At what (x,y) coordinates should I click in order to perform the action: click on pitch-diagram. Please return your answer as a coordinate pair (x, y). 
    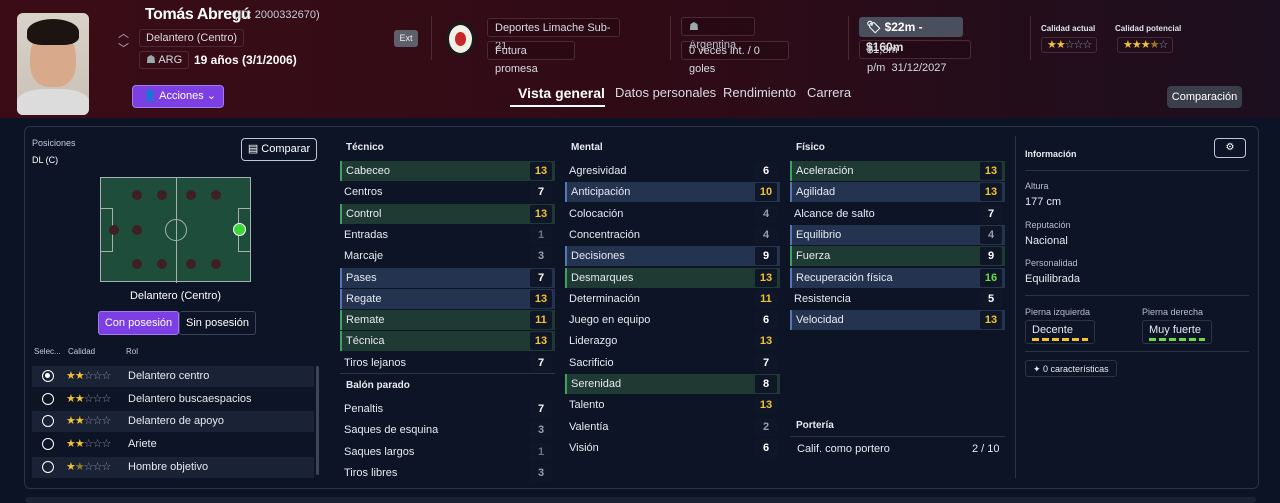
    Looking at the image, I should click on (175, 230).